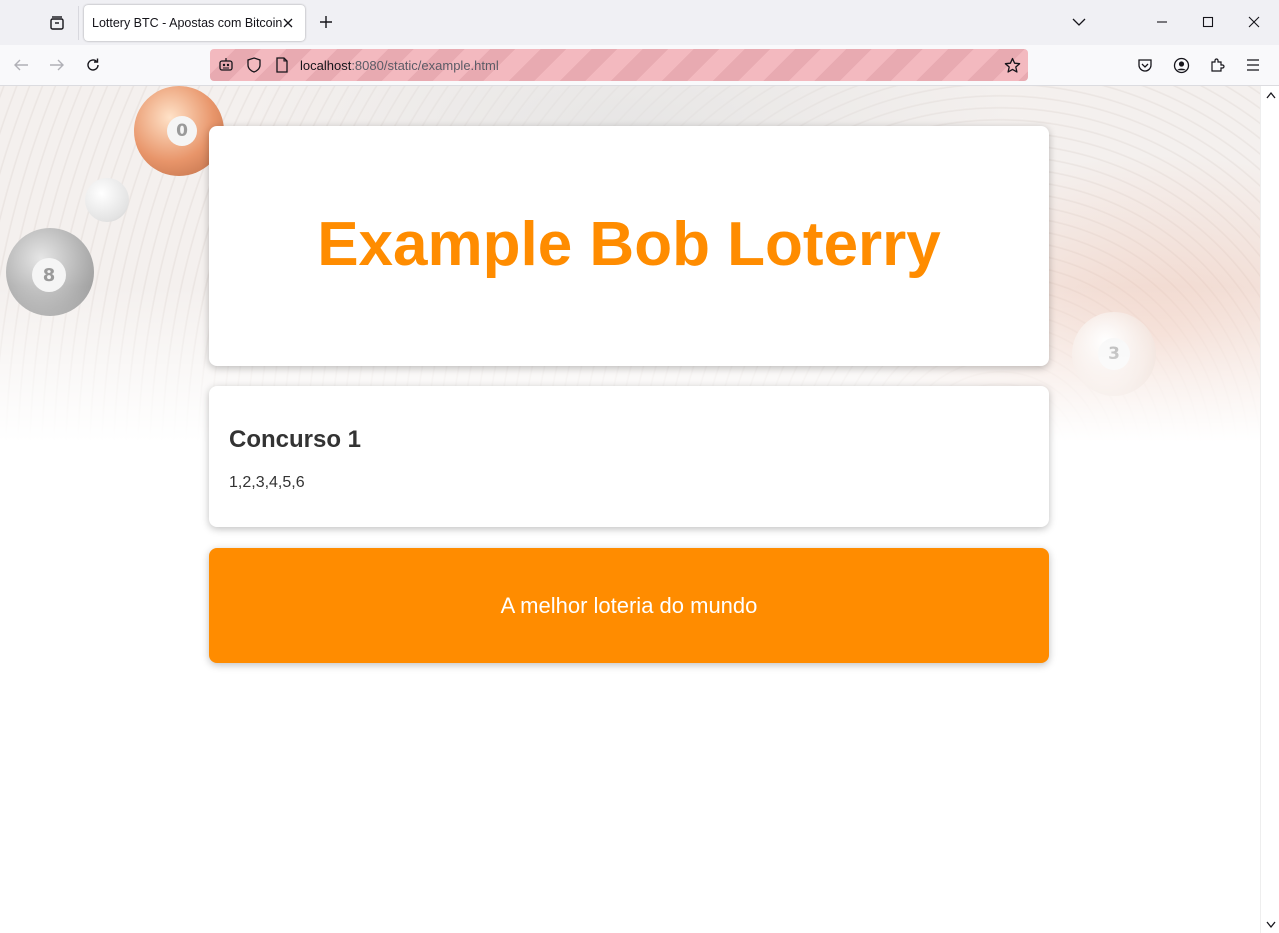 This screenshot has height=933, width=1279. What do you see at coordinates (267, 482) in the screenshot?
I see `contest-numbers: 1,2,3,4,5,6` at bounding box center [267, 482].